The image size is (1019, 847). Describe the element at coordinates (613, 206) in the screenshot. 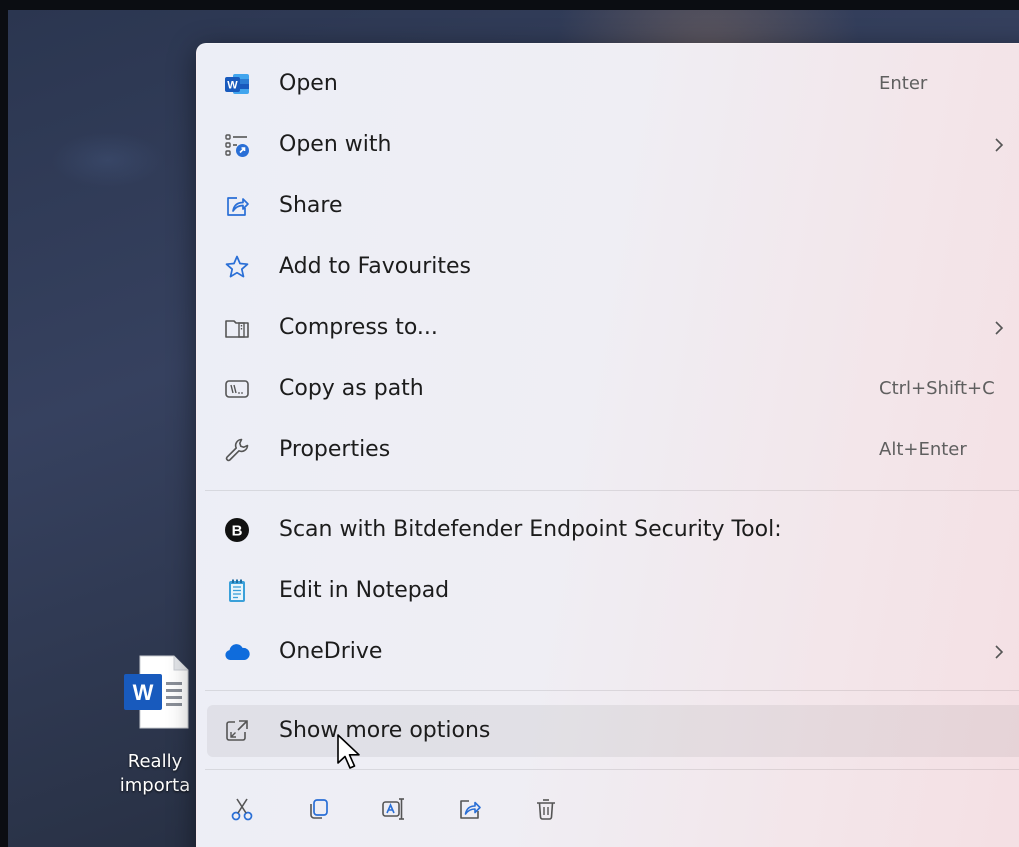

I see `menu-item-share: Share` at that location.